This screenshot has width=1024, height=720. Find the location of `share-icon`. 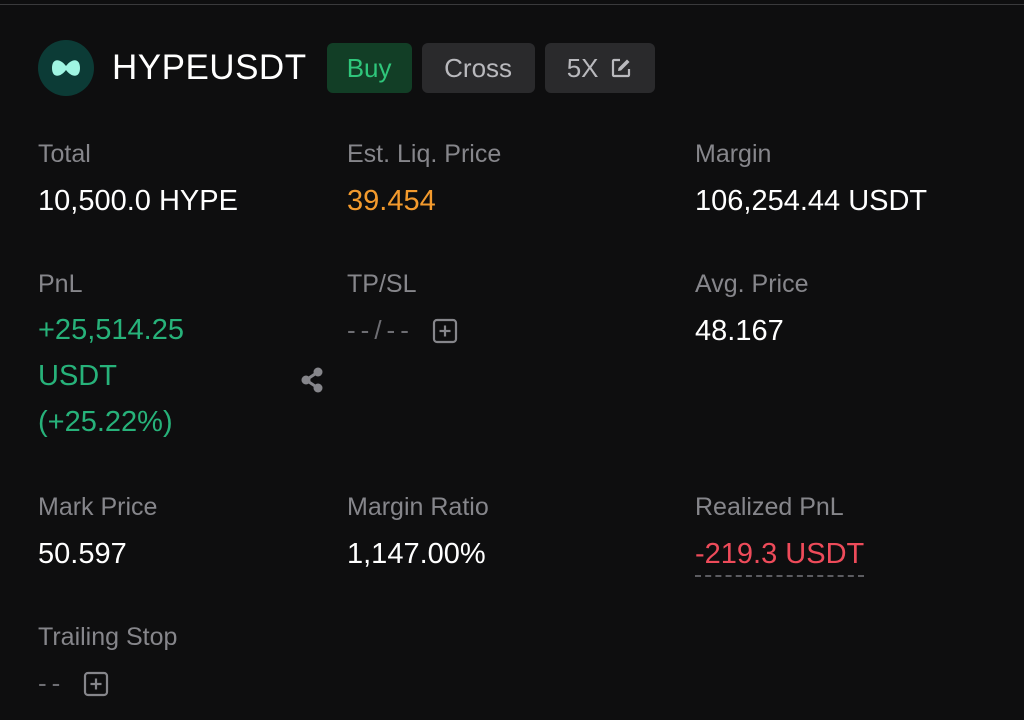

share-icon is located at coordinates (312, 382).